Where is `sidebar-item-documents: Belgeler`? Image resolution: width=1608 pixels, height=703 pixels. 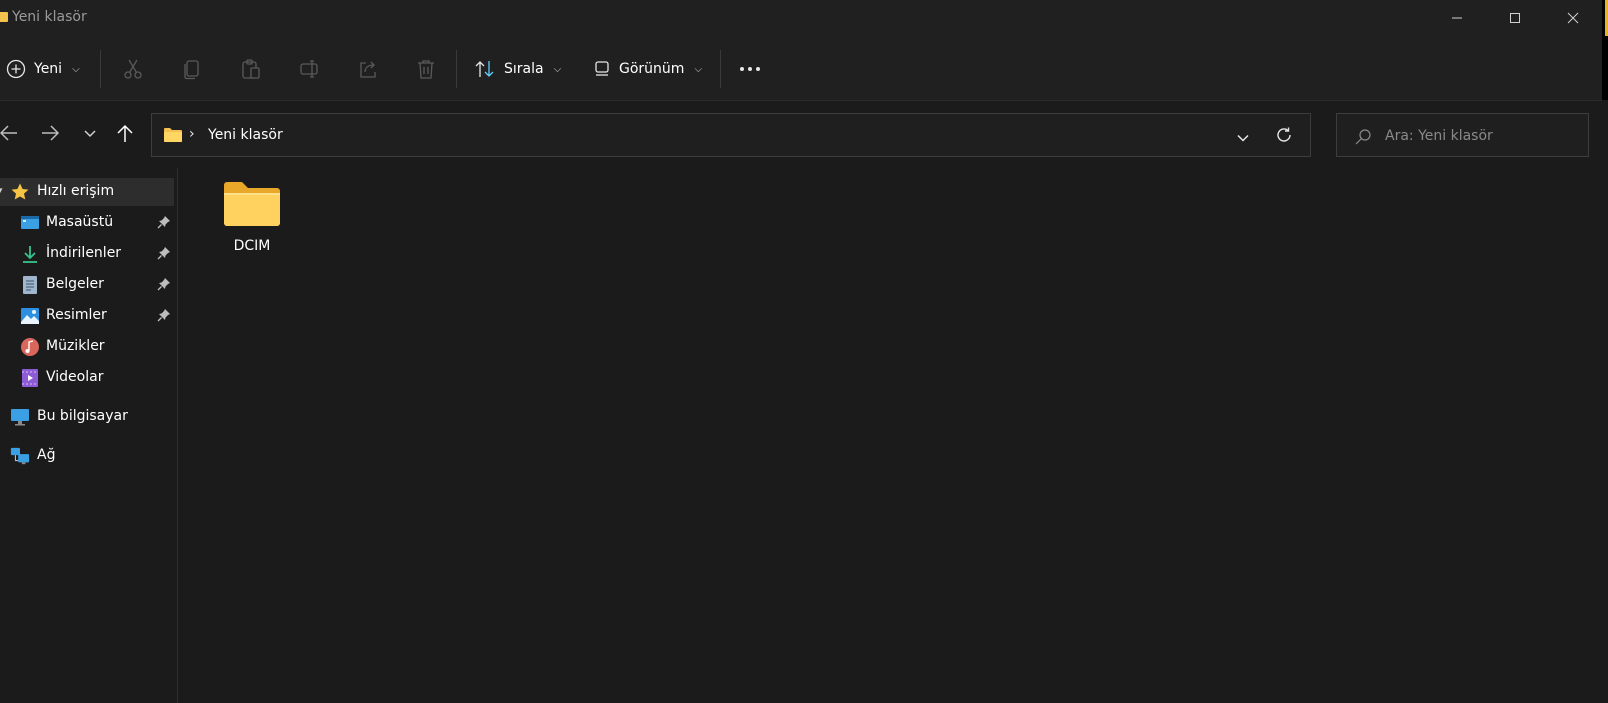 sidebar-item-documents: Belgeler is located at coordinates (87, 285).